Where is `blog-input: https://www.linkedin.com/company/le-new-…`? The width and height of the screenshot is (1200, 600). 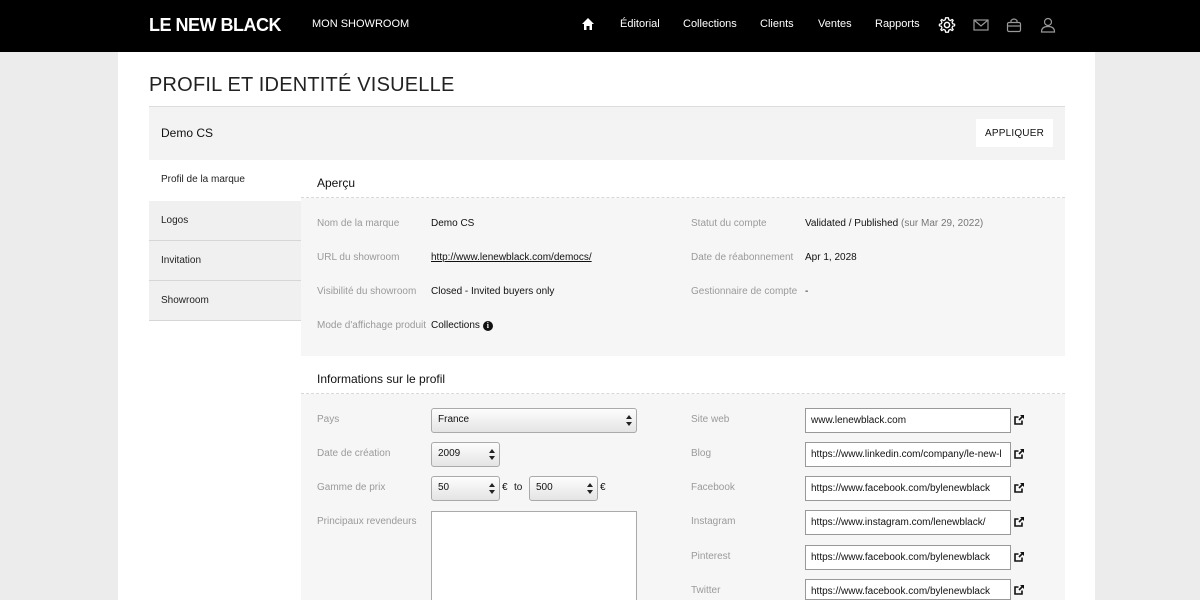
blog-input: https://www.linkedin.com/company/le-new-… is located at coordinates (908, 454).